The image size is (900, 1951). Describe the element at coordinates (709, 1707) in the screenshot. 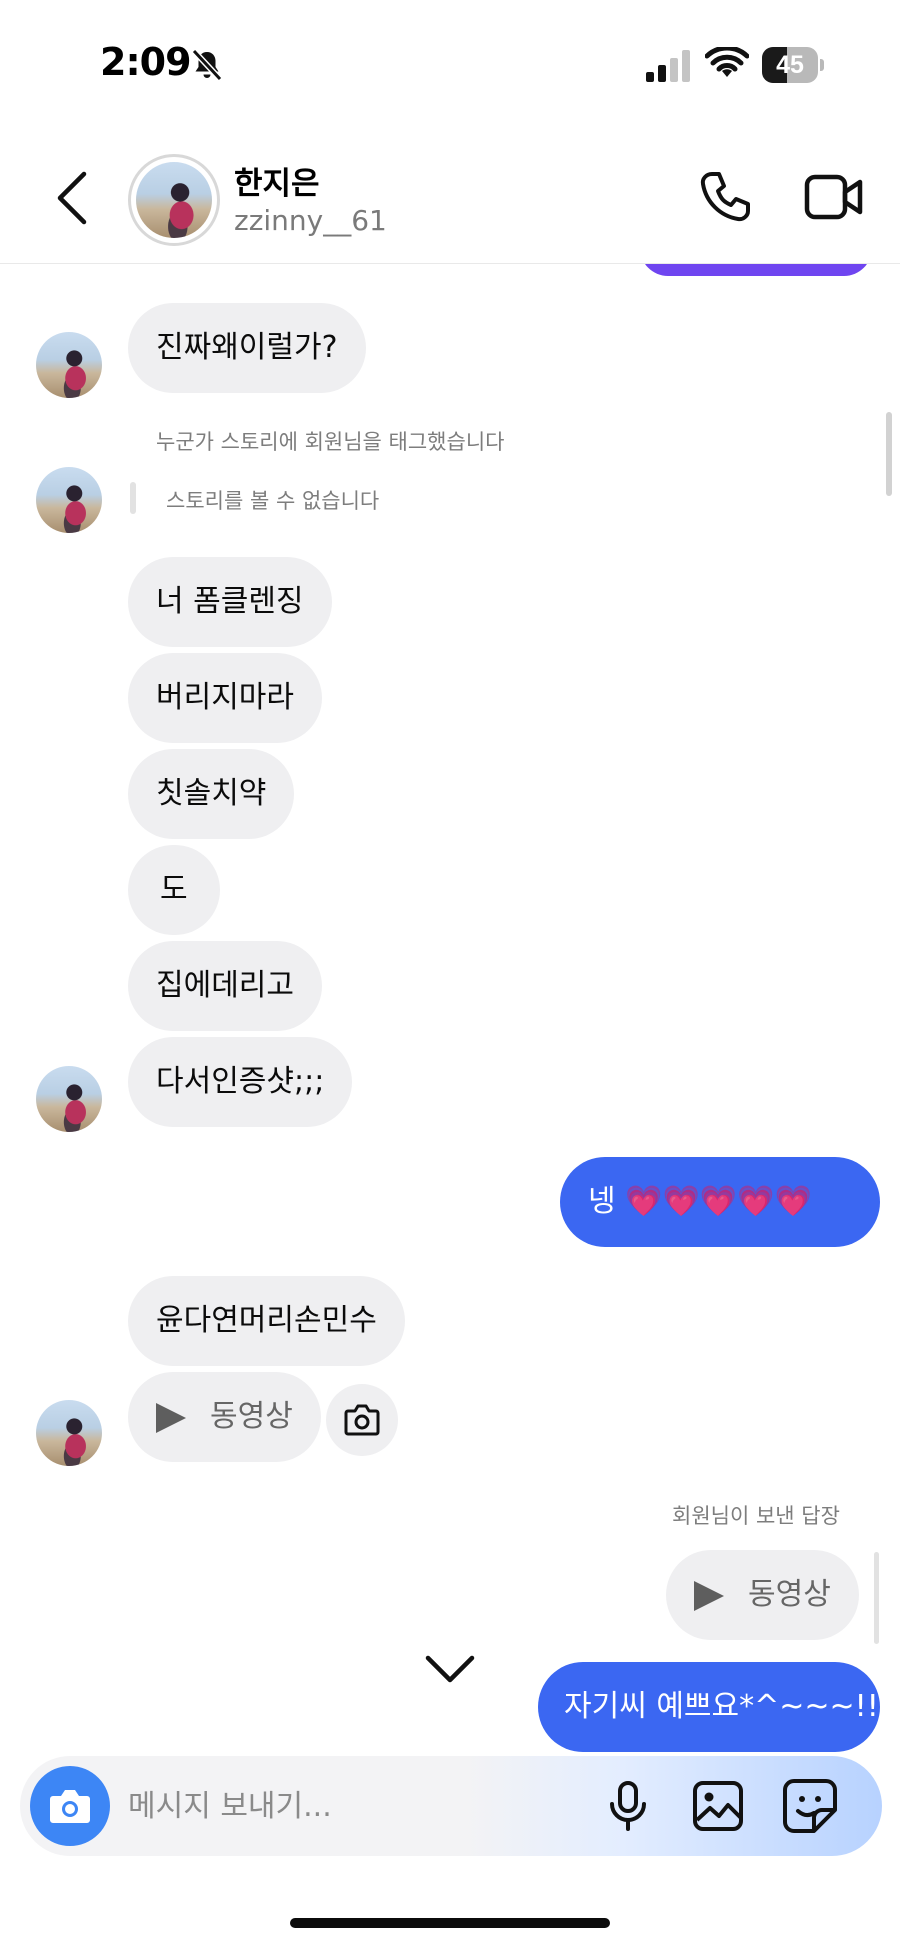

I see `my-message-bubble: 자기씨 예쁘요*^~~~!!` at that location.